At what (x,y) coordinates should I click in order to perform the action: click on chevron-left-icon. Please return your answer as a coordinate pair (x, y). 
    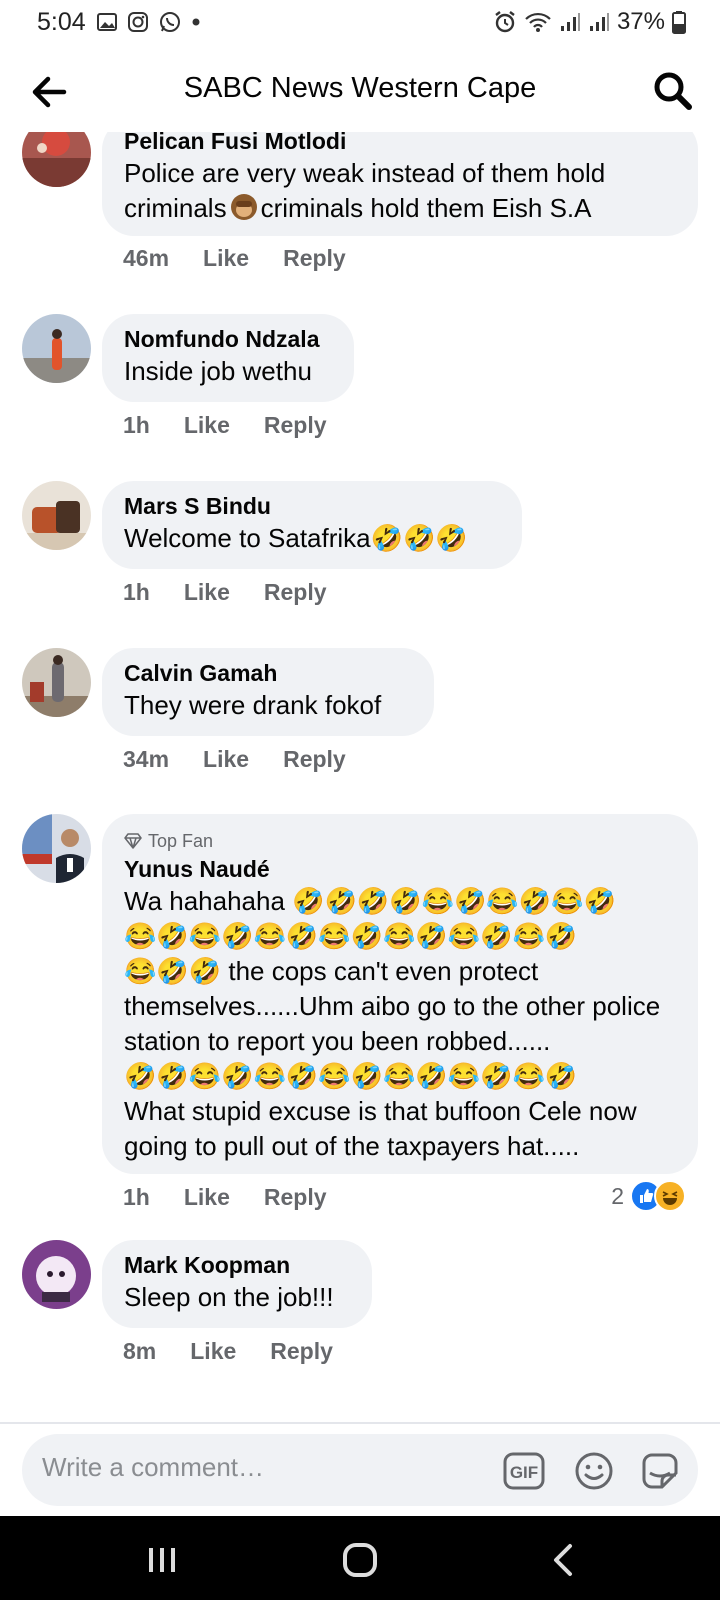
    Looking at the image, I should click on (563, 1560).